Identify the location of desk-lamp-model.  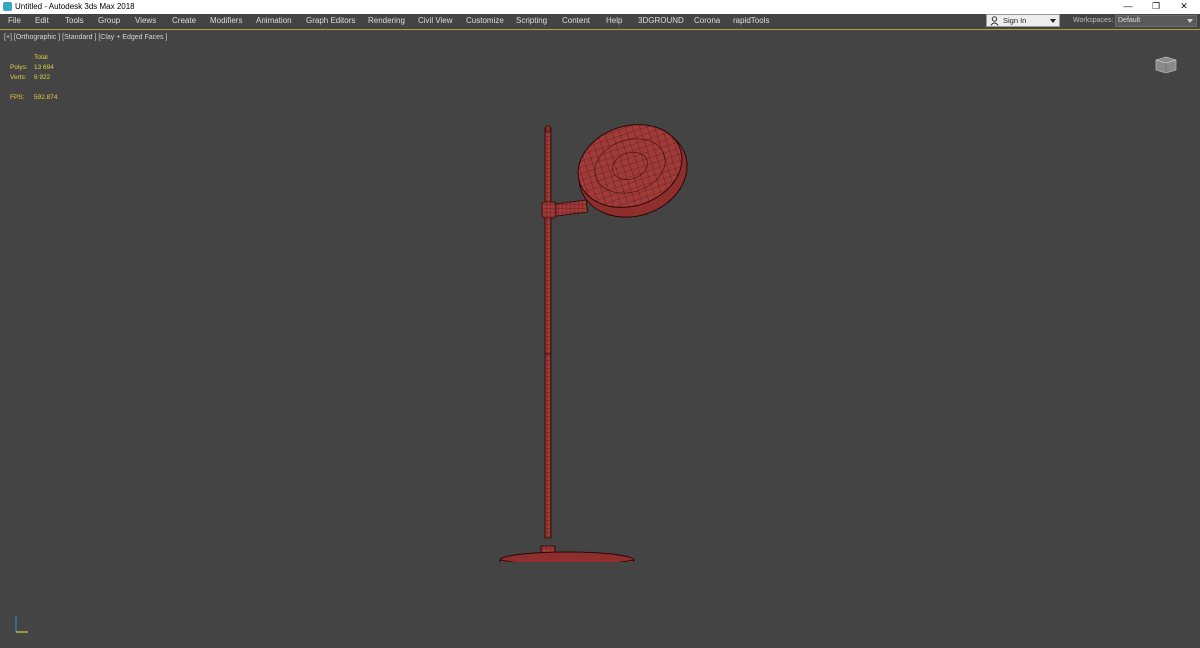
(595, 327).